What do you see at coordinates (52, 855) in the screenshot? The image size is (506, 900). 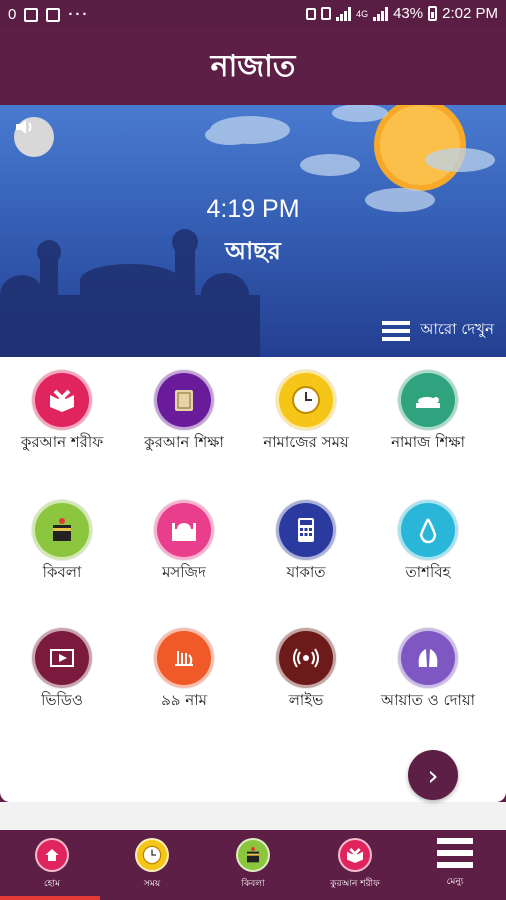 I see `home-icon` at bounding box center [52, 855].